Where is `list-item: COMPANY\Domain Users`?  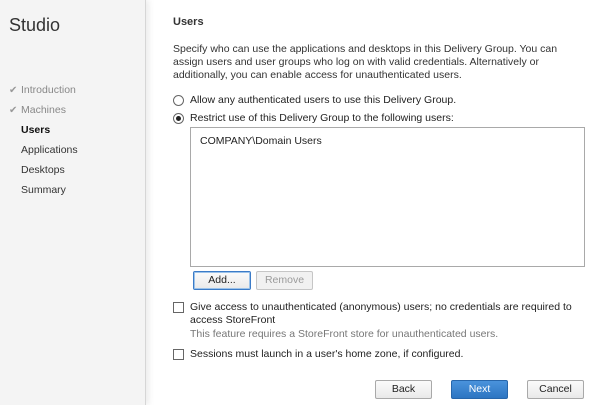 list-item: COMPANY\Domain Users is located at coordinates (387, 137).